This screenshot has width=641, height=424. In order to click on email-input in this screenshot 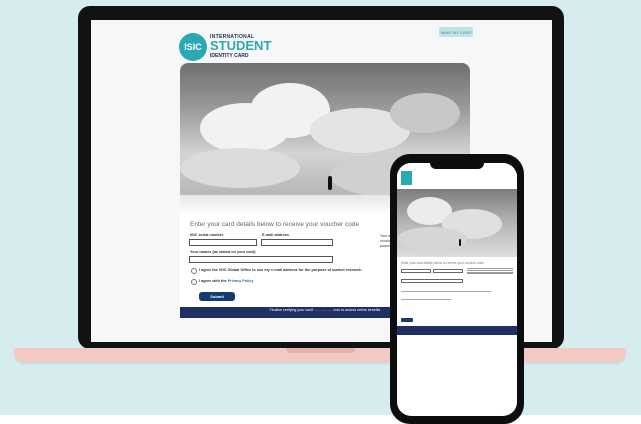, I will do `click(297, 242)`.